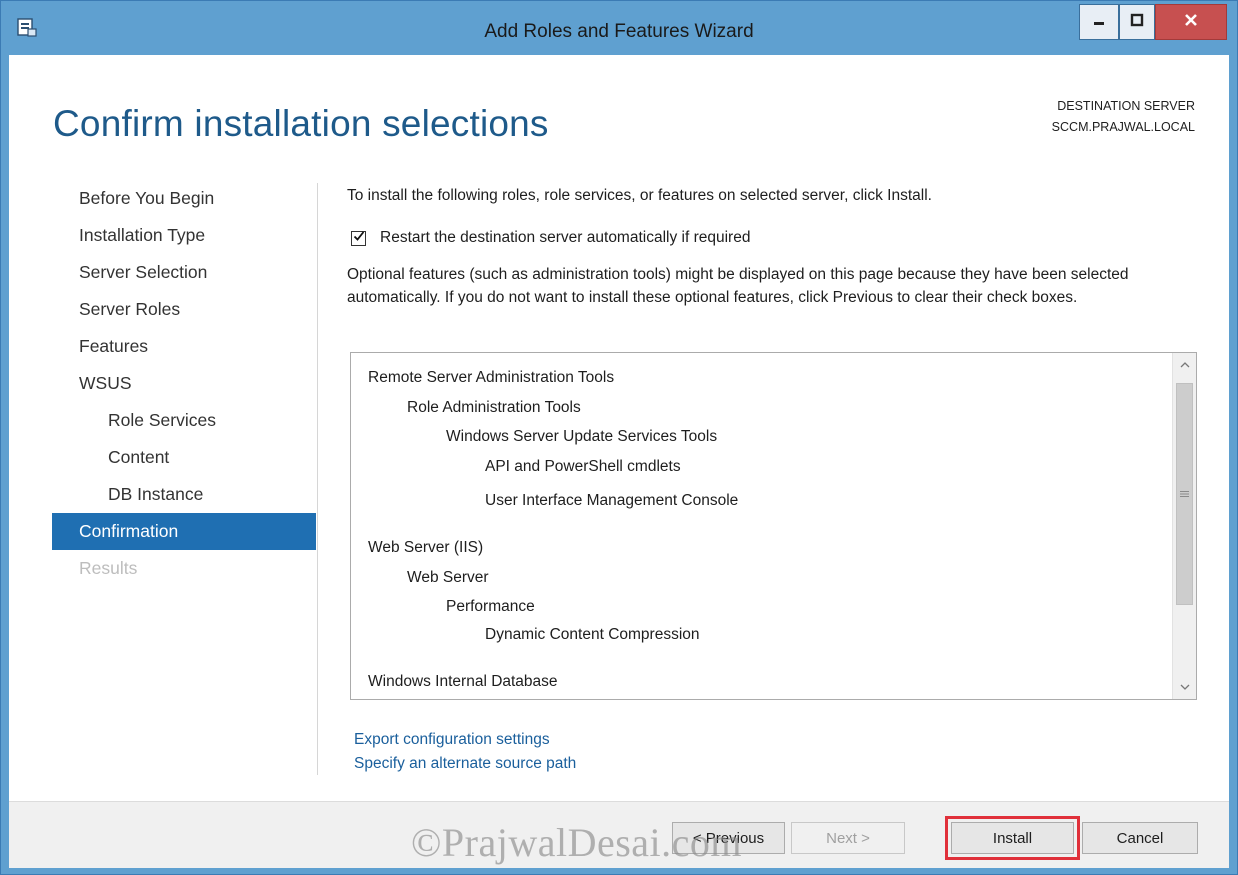 The height and width of the screenshot is (875, 1238). I want to click on cancel-button: Cancel, so click(1140, 838).